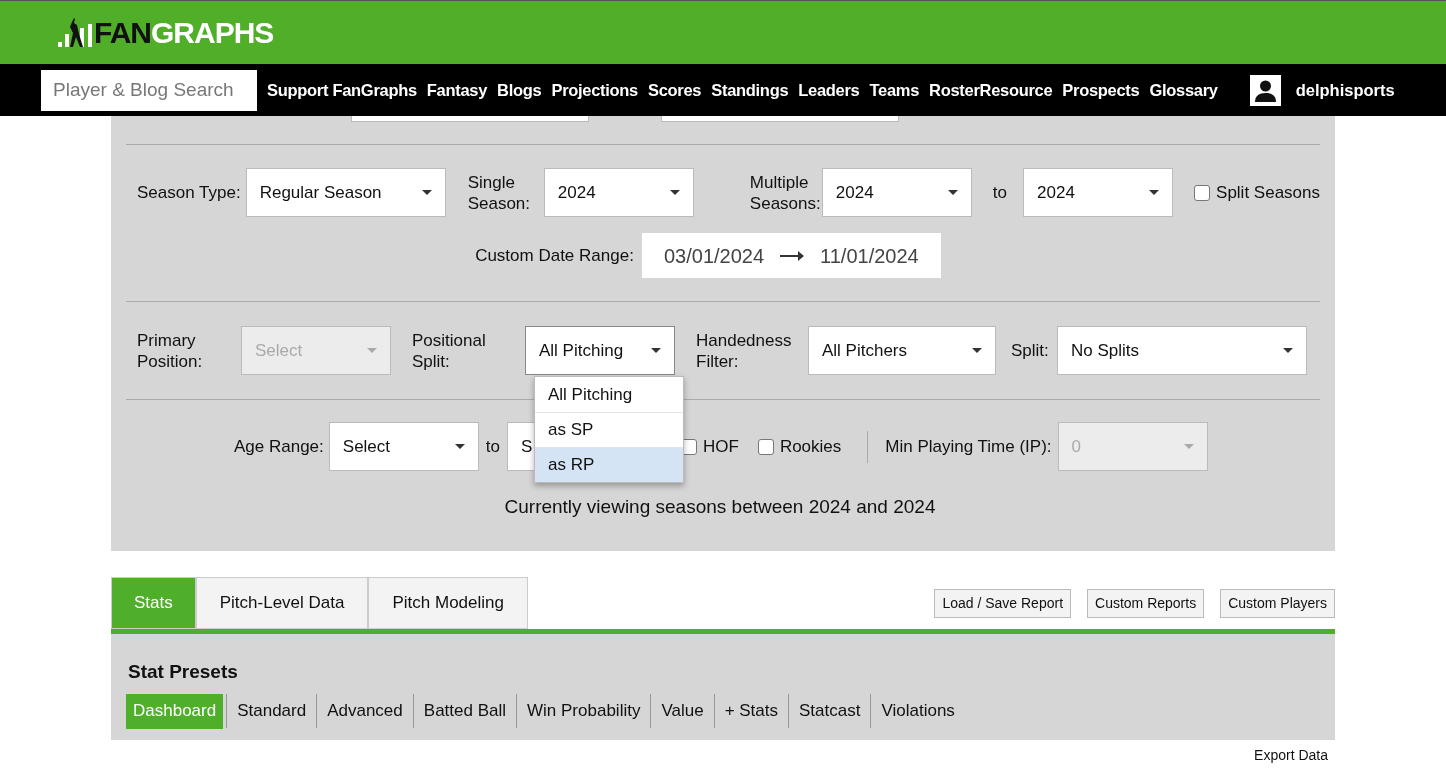 The height and width of the screenshot is (771, 1446). Describe the element at coordinates (1345, 90) in the screenshot. I see `username: delphisports` at that location.